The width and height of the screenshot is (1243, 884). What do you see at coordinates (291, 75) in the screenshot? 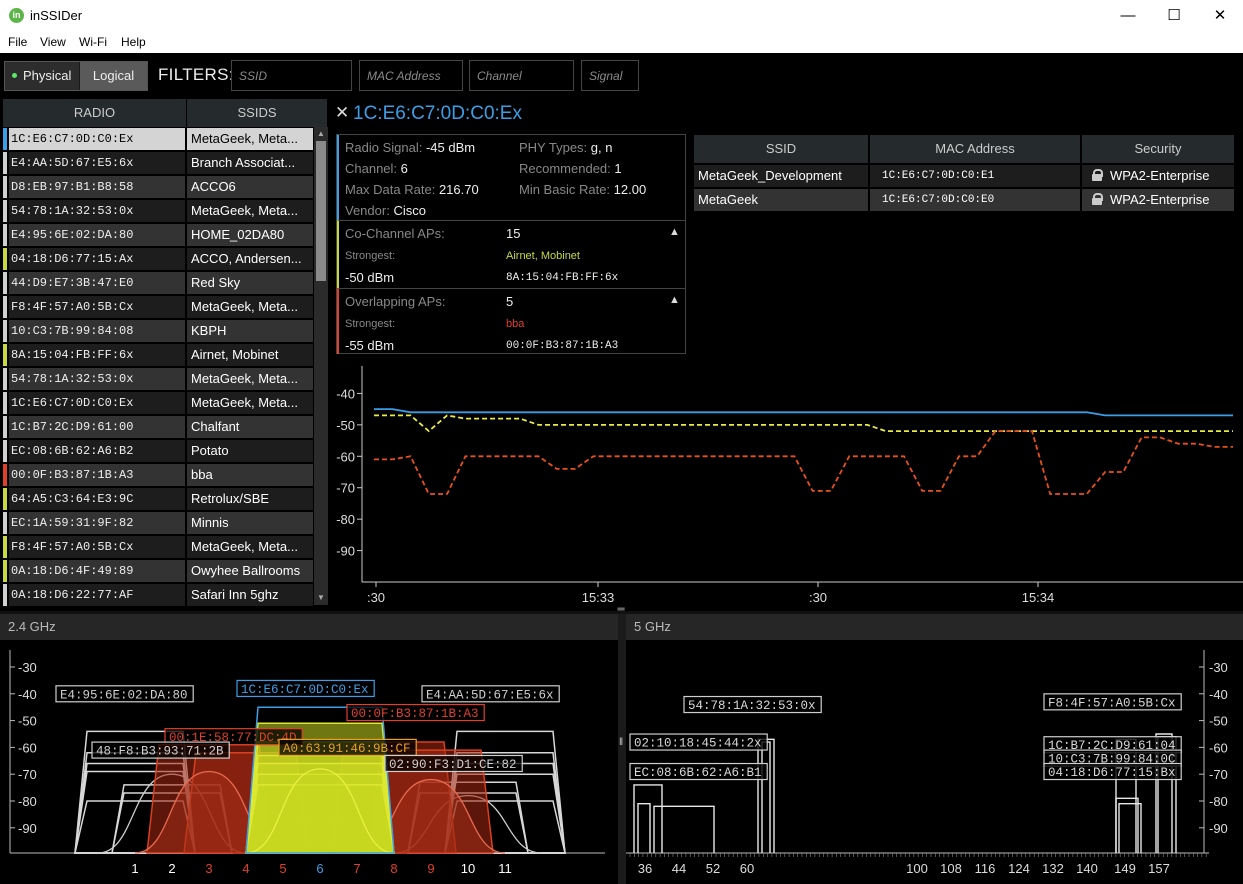
I see `ssid-filter-input` at bounding box center [291, 75].